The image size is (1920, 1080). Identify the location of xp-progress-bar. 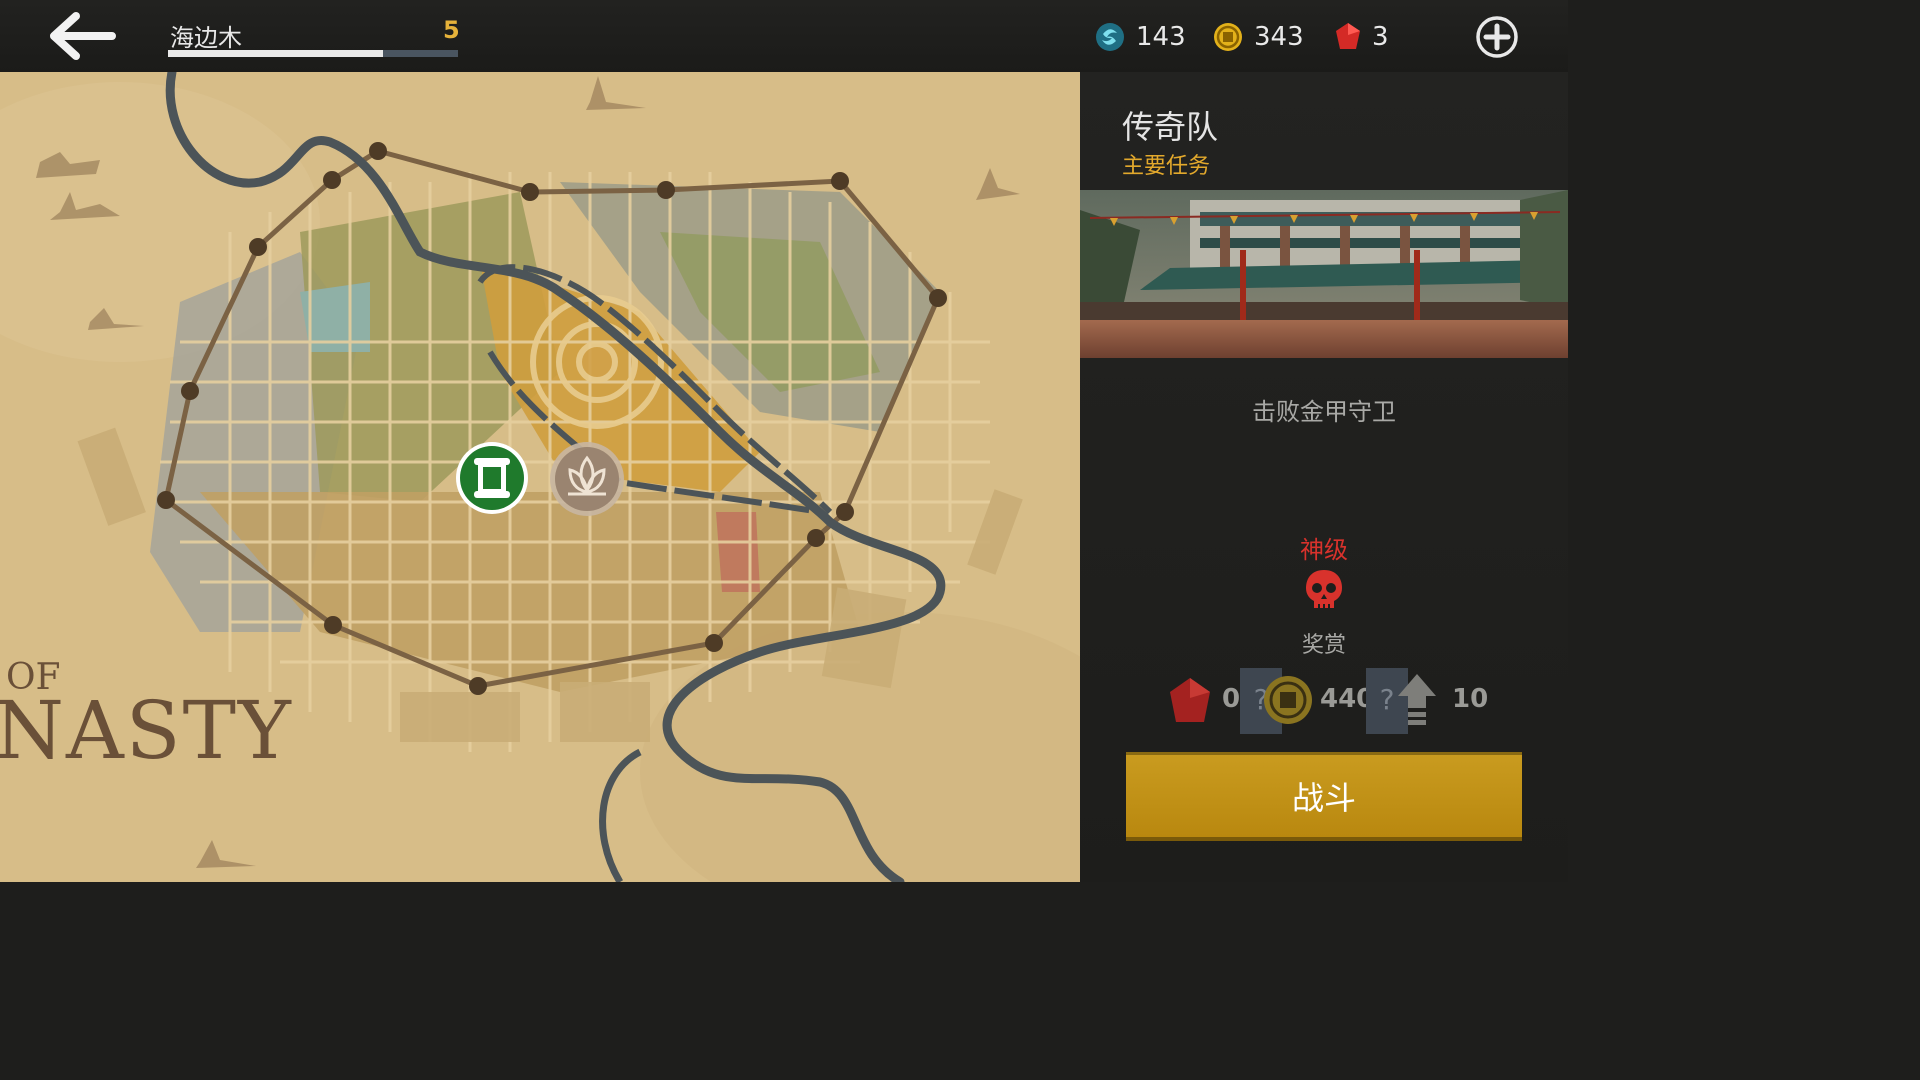
(313, 53).